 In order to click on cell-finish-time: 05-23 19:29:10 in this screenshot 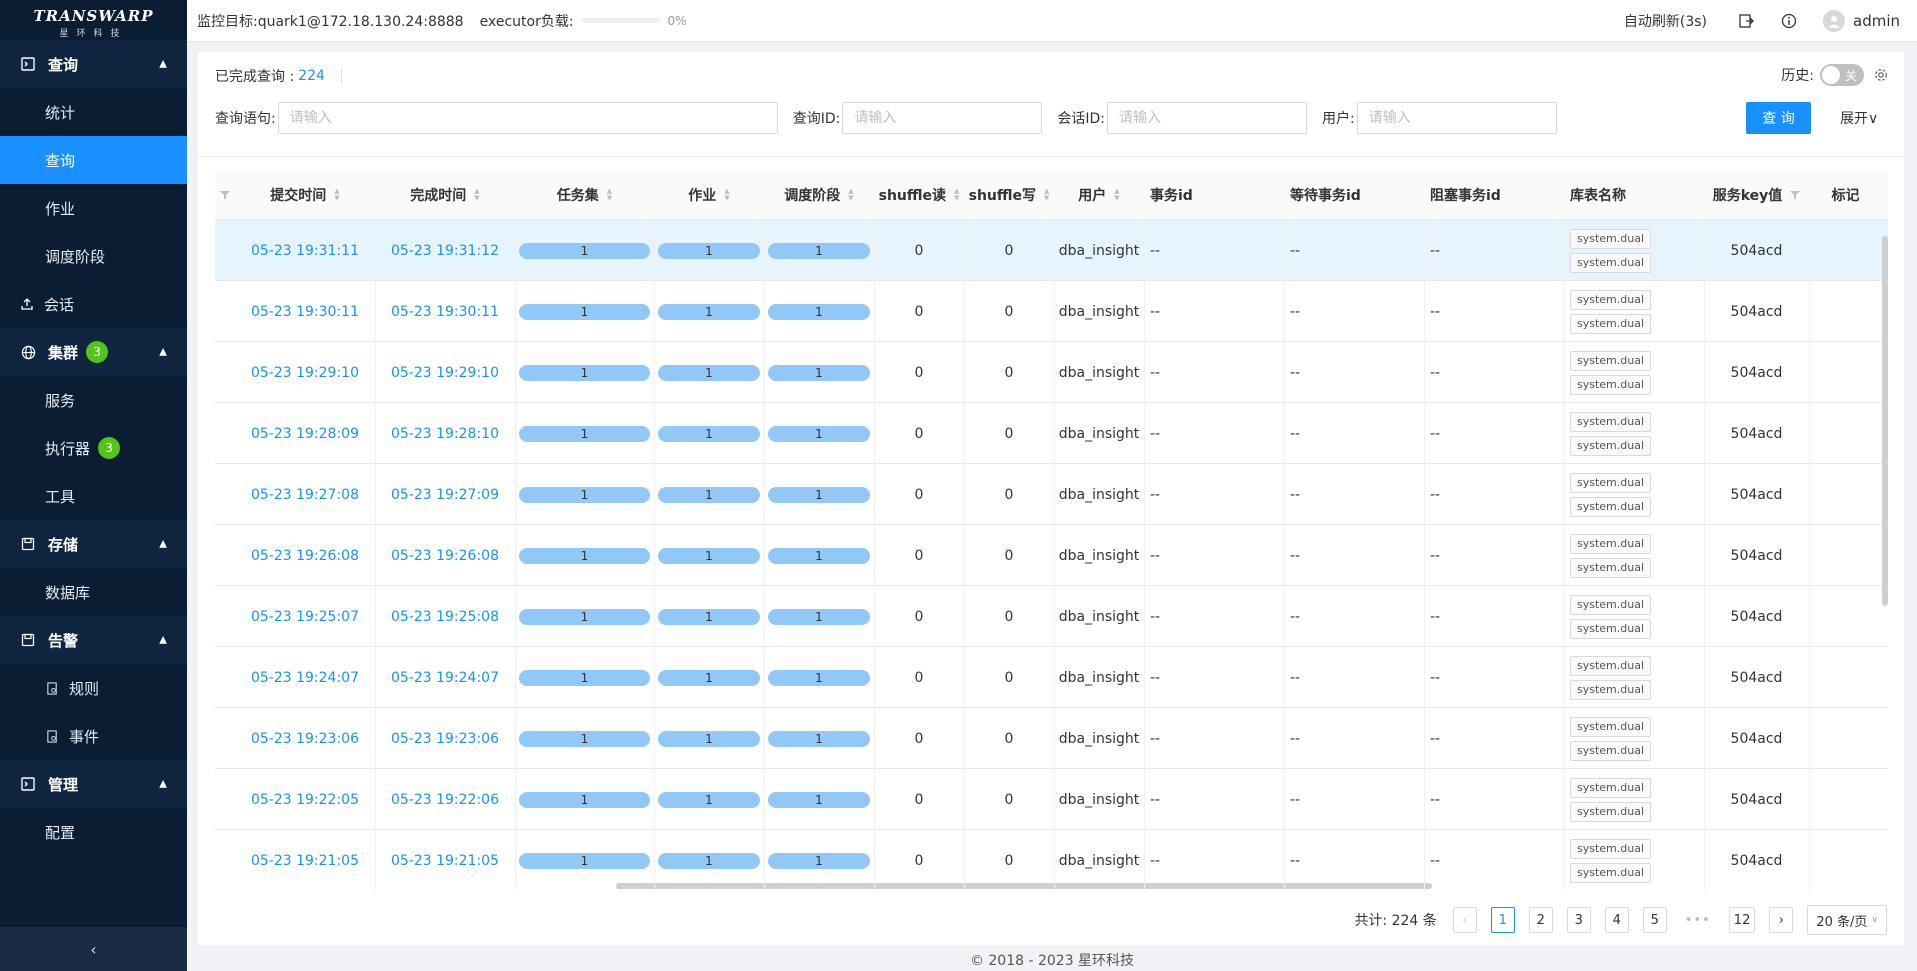, I will do `click(445, 372)`.